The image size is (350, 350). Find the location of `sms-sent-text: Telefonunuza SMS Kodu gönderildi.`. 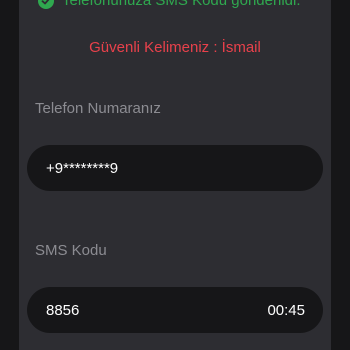

sms-sent-text: Telefonunuza SMS Kodu gönderildi. is located at coordinates (181, 4).